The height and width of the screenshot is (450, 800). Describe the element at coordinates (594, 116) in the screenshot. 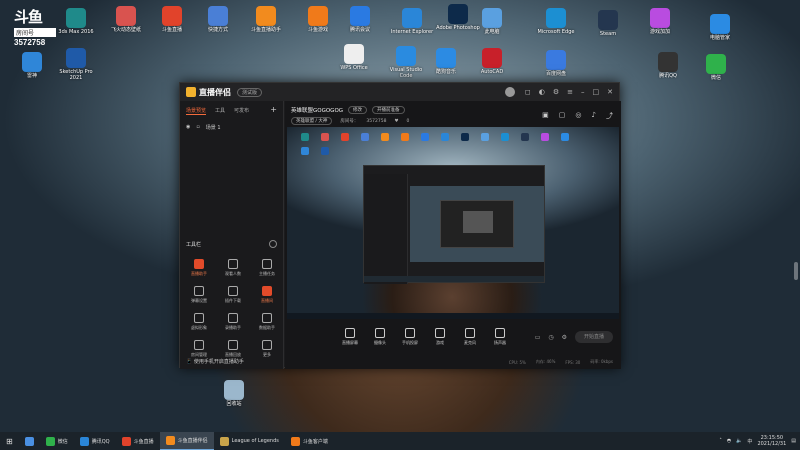

I see `bell-icon: ♪` at that location.